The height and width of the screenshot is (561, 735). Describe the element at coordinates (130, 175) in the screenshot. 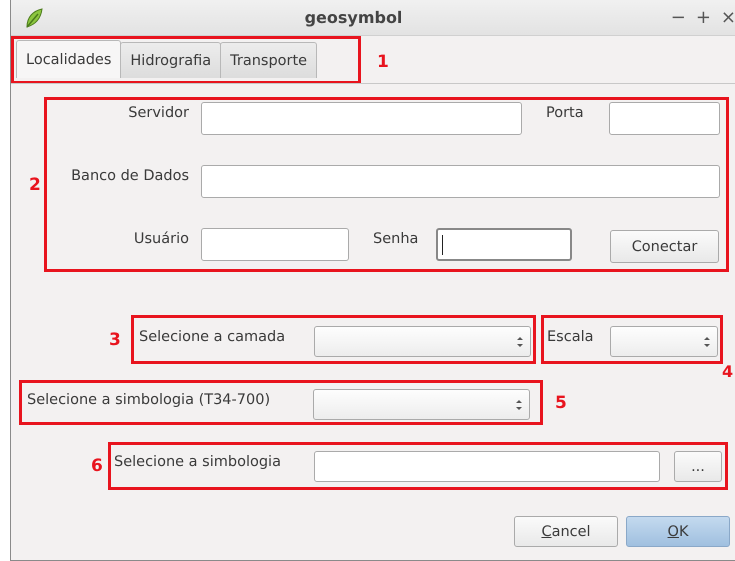

I see `field-label: Banco de Dados` at that location.